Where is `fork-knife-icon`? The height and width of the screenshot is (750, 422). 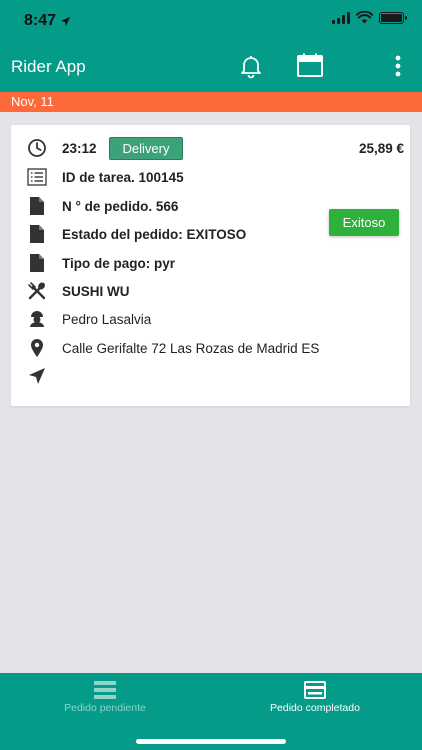 fork-knife-icon is located at coordinates (37, 291).